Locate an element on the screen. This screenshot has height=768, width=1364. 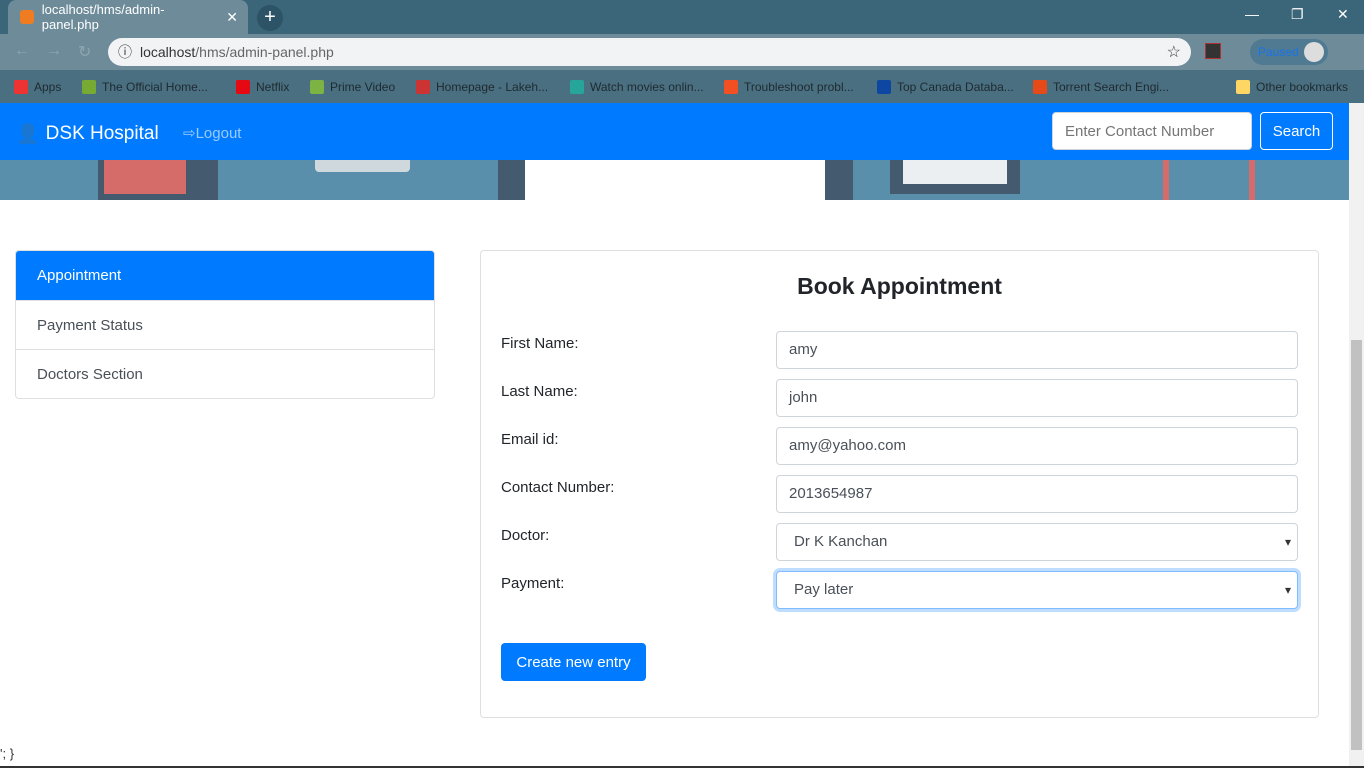
browser-tab: localhost/hms/admin-panel.php ✕ is located at coordinates (128, 17).